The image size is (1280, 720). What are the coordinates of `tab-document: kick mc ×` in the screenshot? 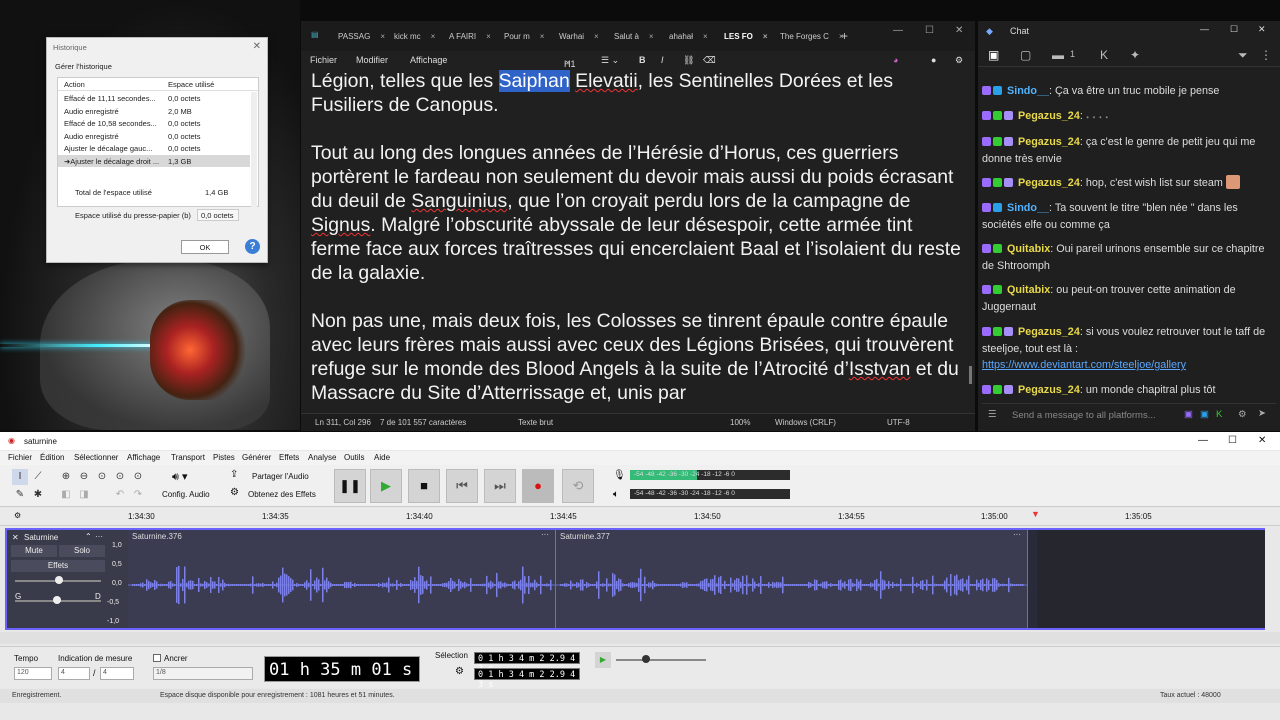 It's located at (414, 36).